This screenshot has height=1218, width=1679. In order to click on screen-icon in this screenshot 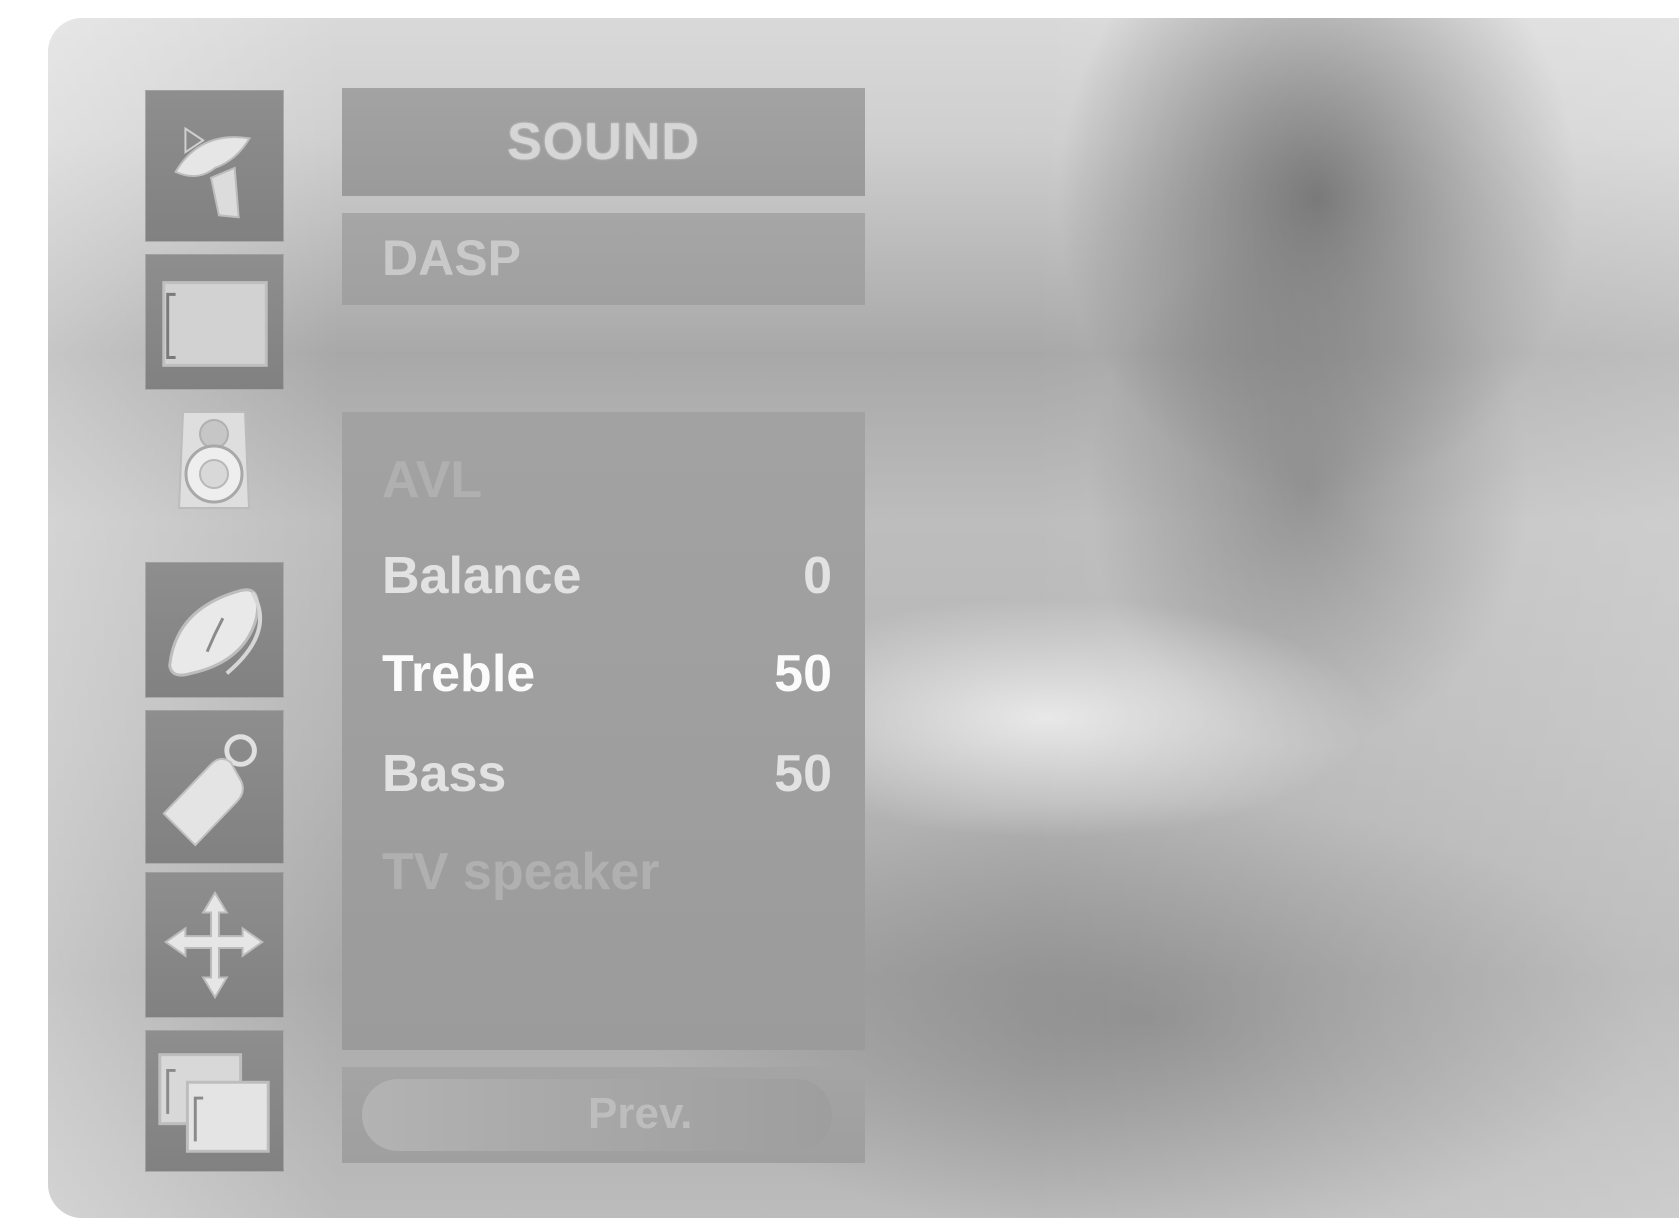, I will do `click(215, 324)`.